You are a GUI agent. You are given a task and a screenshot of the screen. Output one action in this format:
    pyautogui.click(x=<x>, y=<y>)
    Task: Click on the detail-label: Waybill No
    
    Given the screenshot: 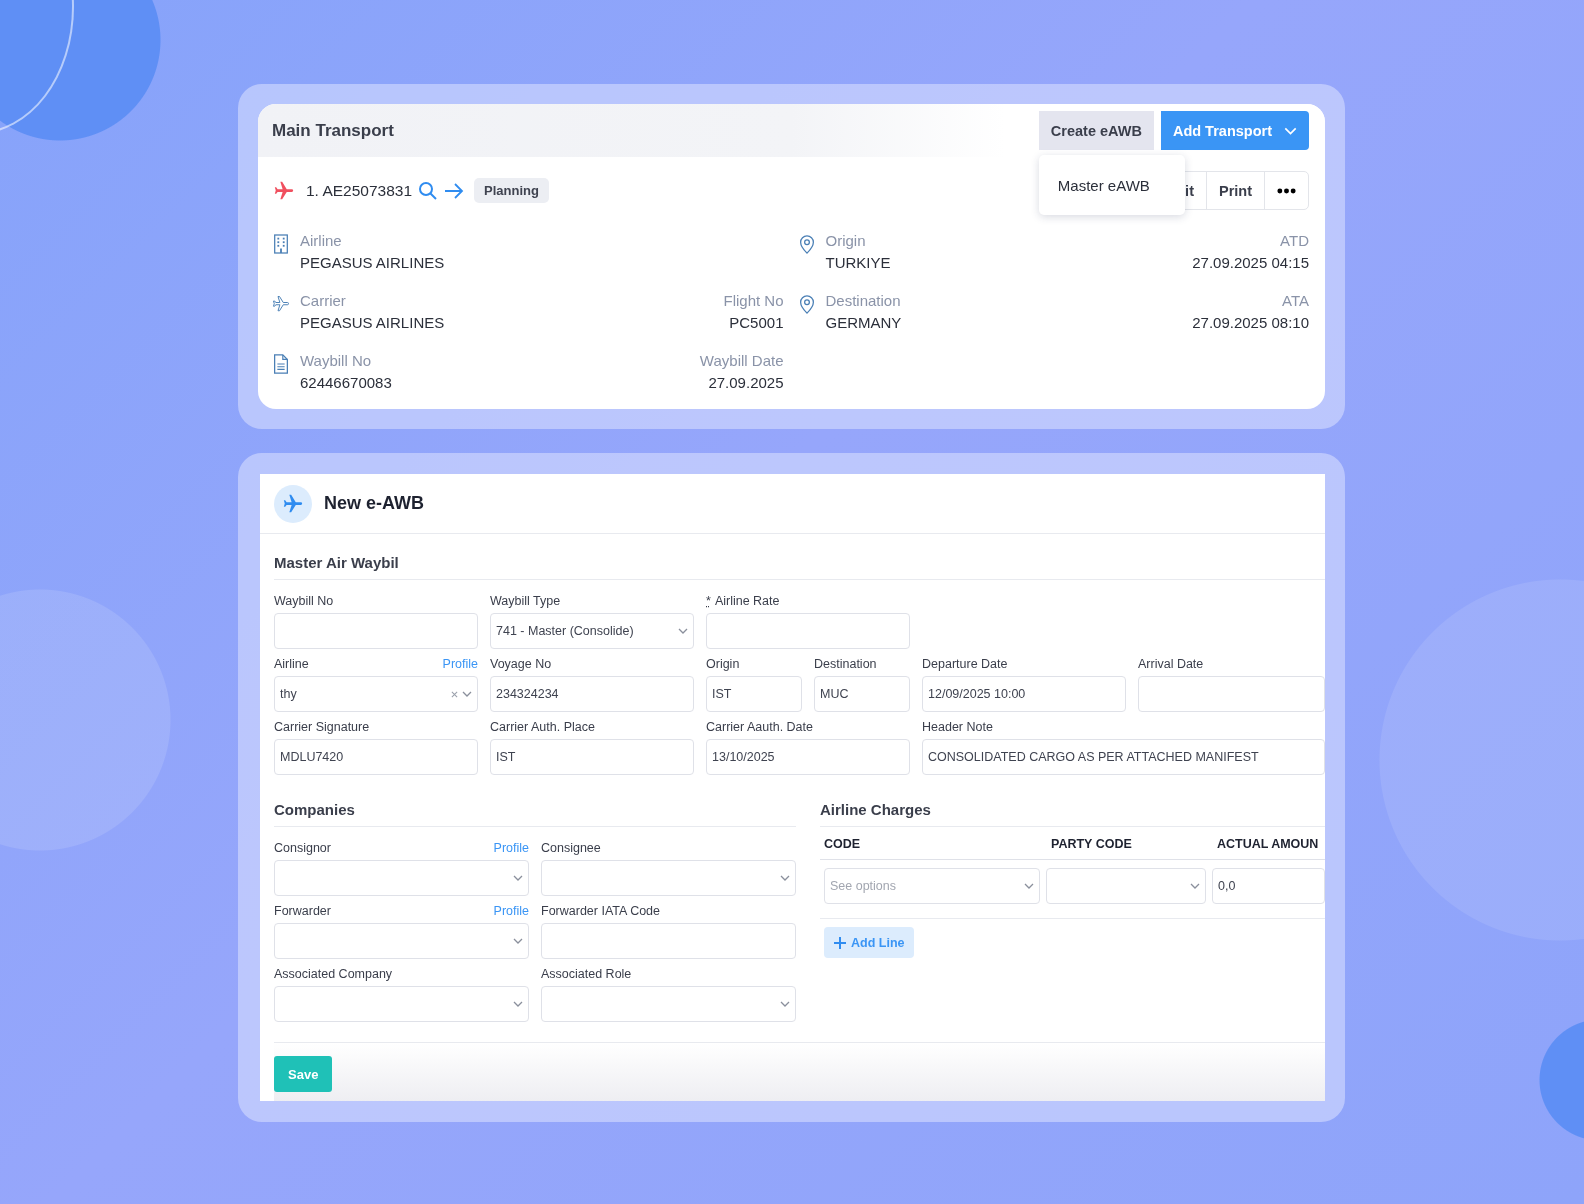 What is the action you would take?
    pyautogui.click(x=336, y=360)
    